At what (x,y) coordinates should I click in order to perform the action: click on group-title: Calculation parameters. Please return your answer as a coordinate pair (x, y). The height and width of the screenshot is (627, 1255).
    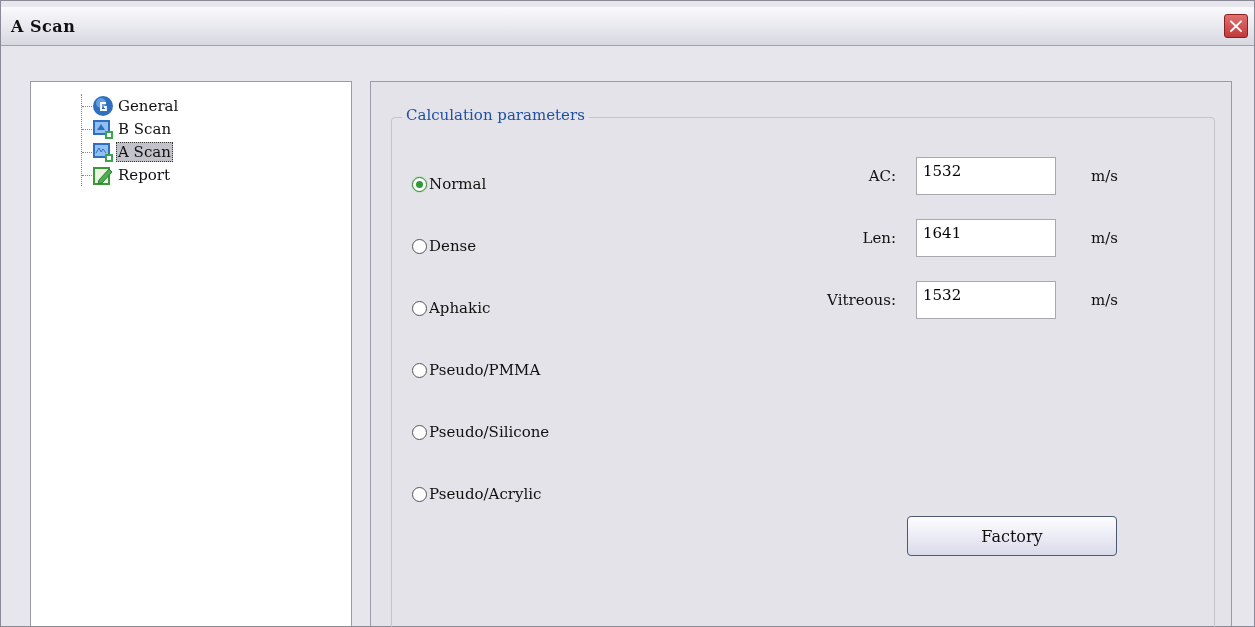
    Looking at the image, I should click on (495, 115).